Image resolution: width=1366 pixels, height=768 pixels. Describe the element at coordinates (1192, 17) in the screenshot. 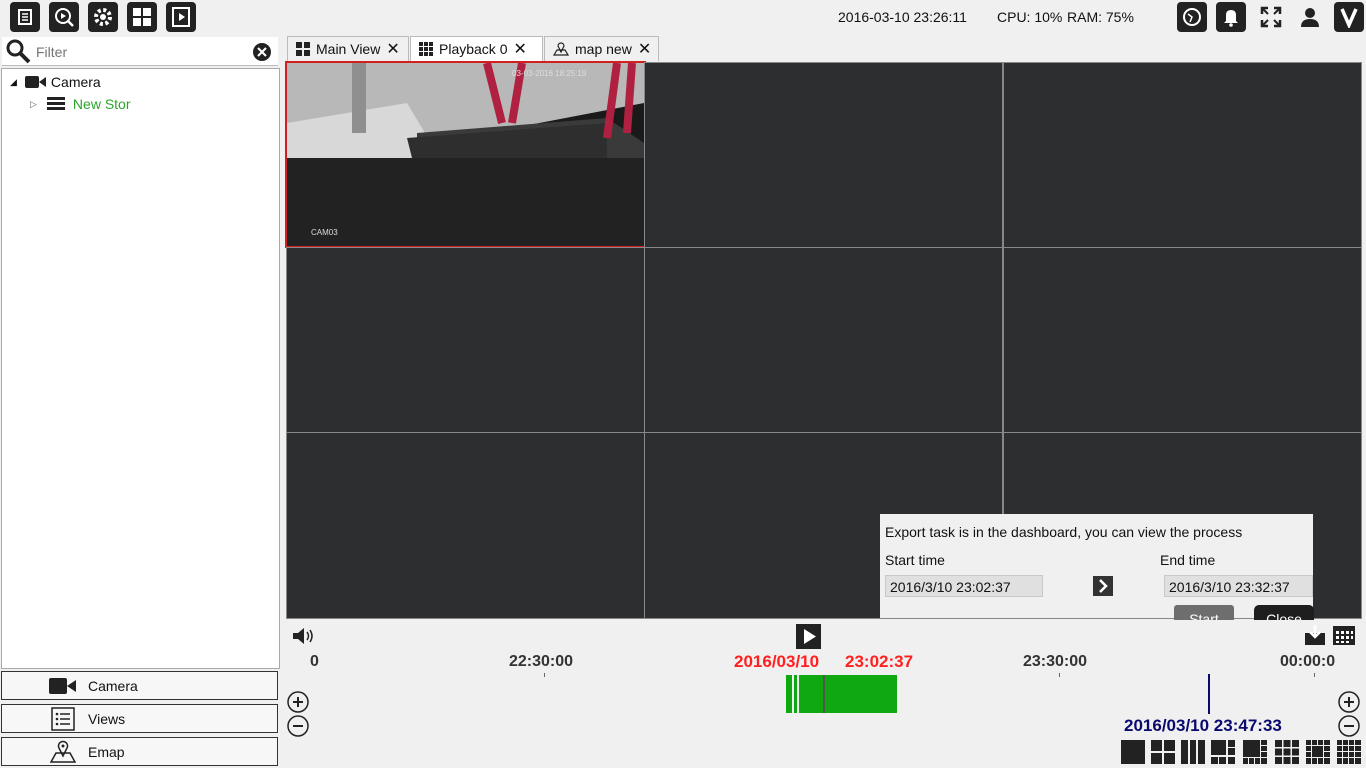

I see `globe-icon` at that location.